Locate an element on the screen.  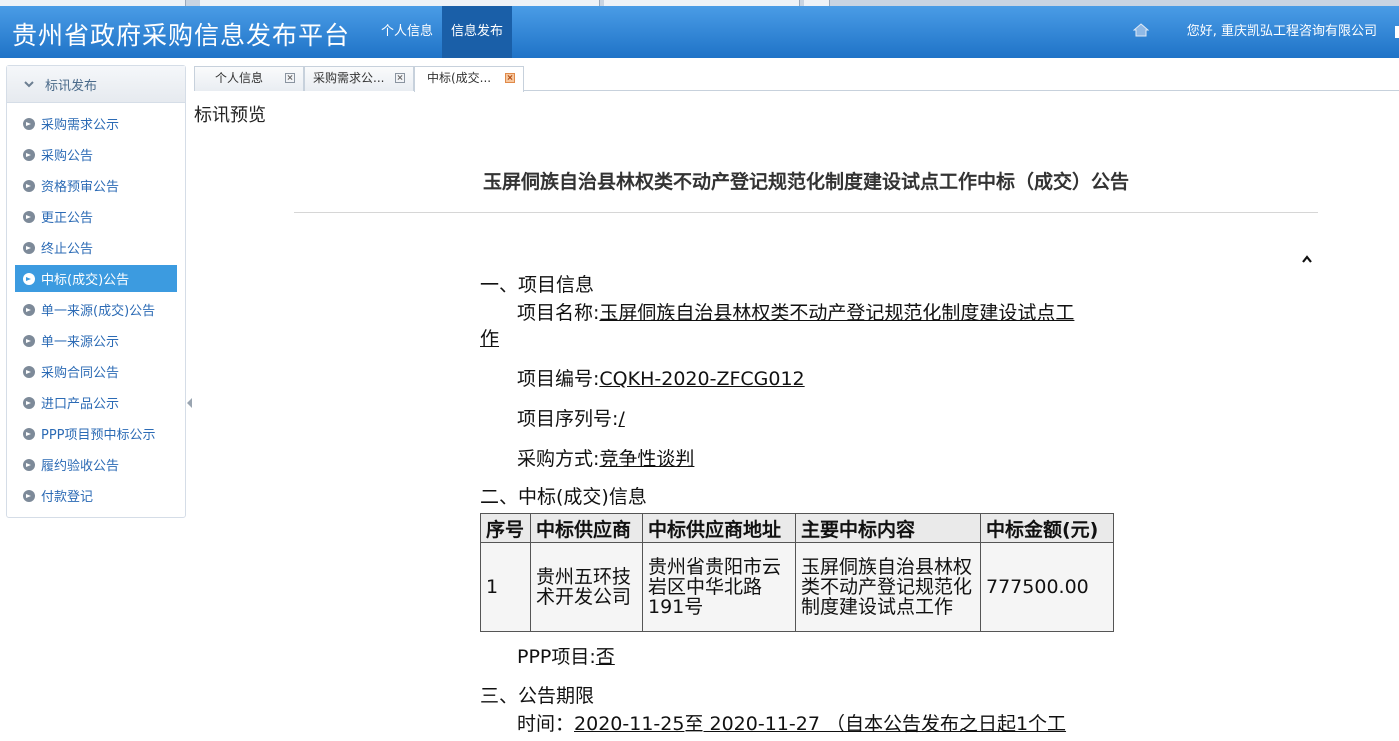
cell-no: 1 is located at coordinates (505, 587).